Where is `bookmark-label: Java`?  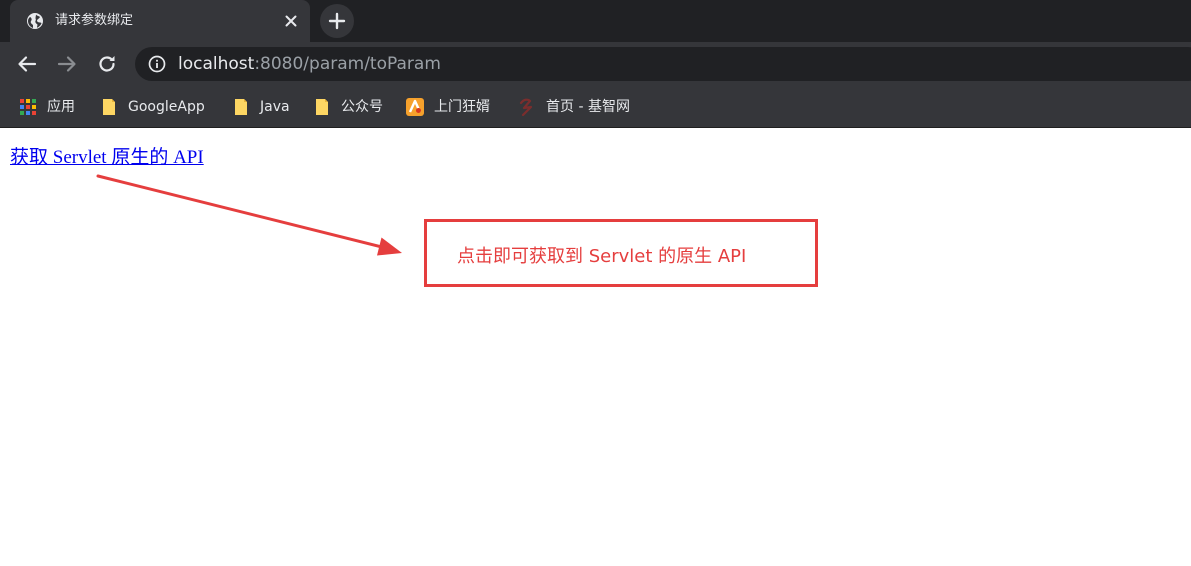
bookmark-label: Java is located at coordinates (275, 107).